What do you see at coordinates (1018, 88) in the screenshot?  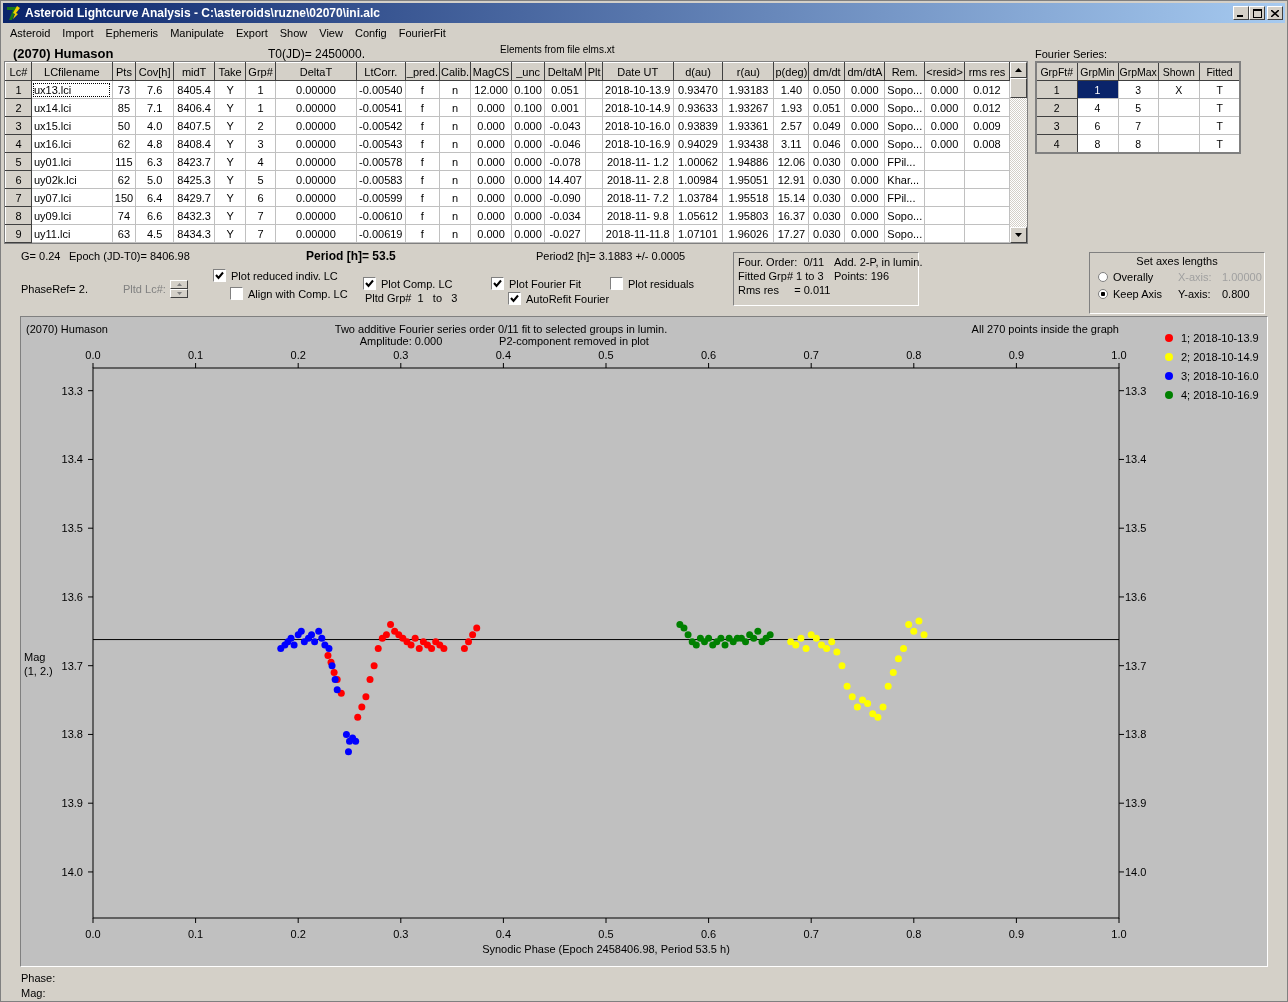 I see `scrollbar-thumb` at bounding box center [1018, 88].